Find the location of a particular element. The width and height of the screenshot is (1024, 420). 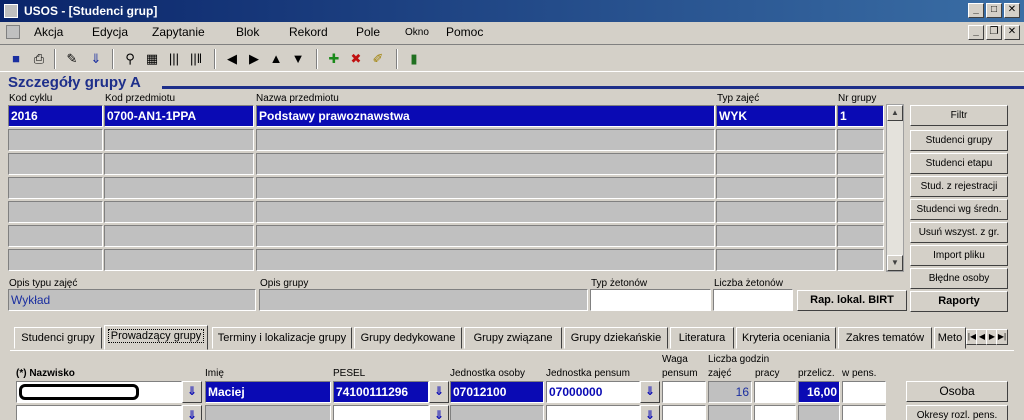

menu-pomoc: Pomoc is located at coordinates (464, 32).